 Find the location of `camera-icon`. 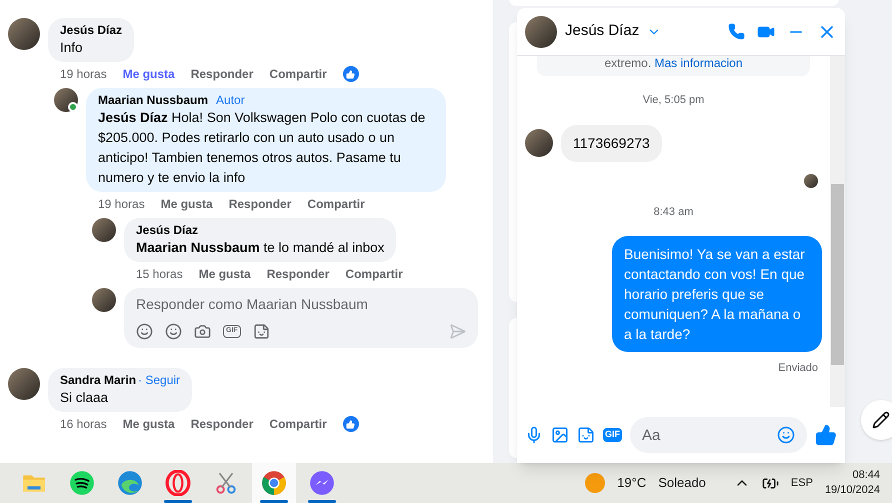

camera-icon is located at coordinates (202, 331).